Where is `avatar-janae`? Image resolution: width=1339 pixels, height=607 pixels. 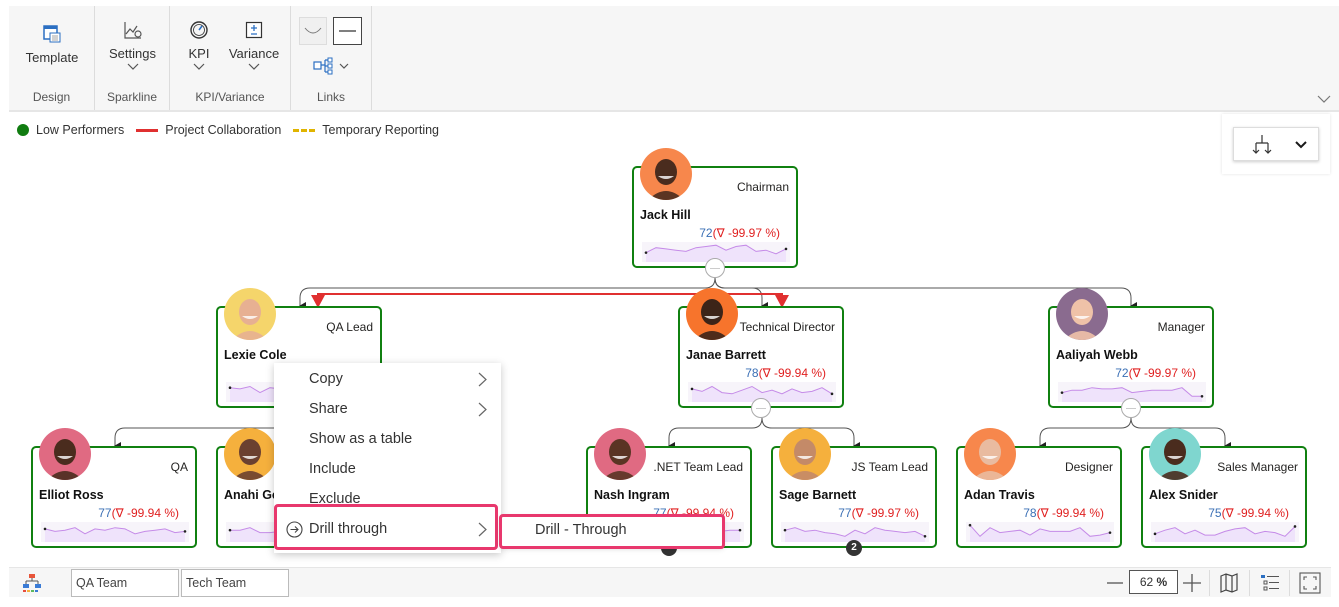 avatar-janae is located at coordinates (712, 314).